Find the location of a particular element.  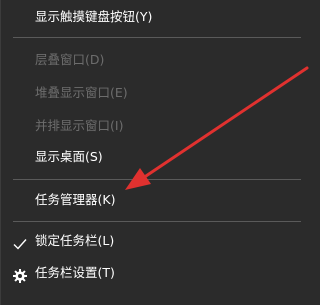

menu-item-label: 任务管理器(K) is located at coordinates (75, 199).